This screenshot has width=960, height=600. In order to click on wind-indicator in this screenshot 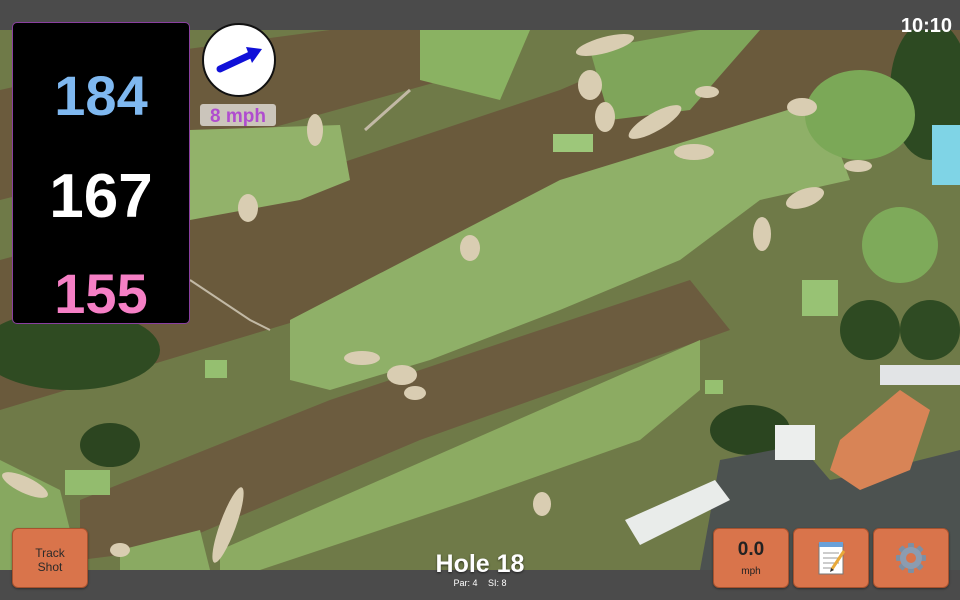, I will do `click(239, 60)`.